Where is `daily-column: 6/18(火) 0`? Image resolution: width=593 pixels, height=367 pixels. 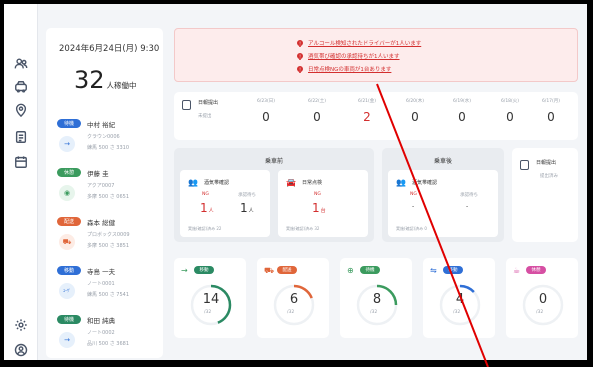
daily-column: 6/18(火) 0 is located at coordinates (510, 111).